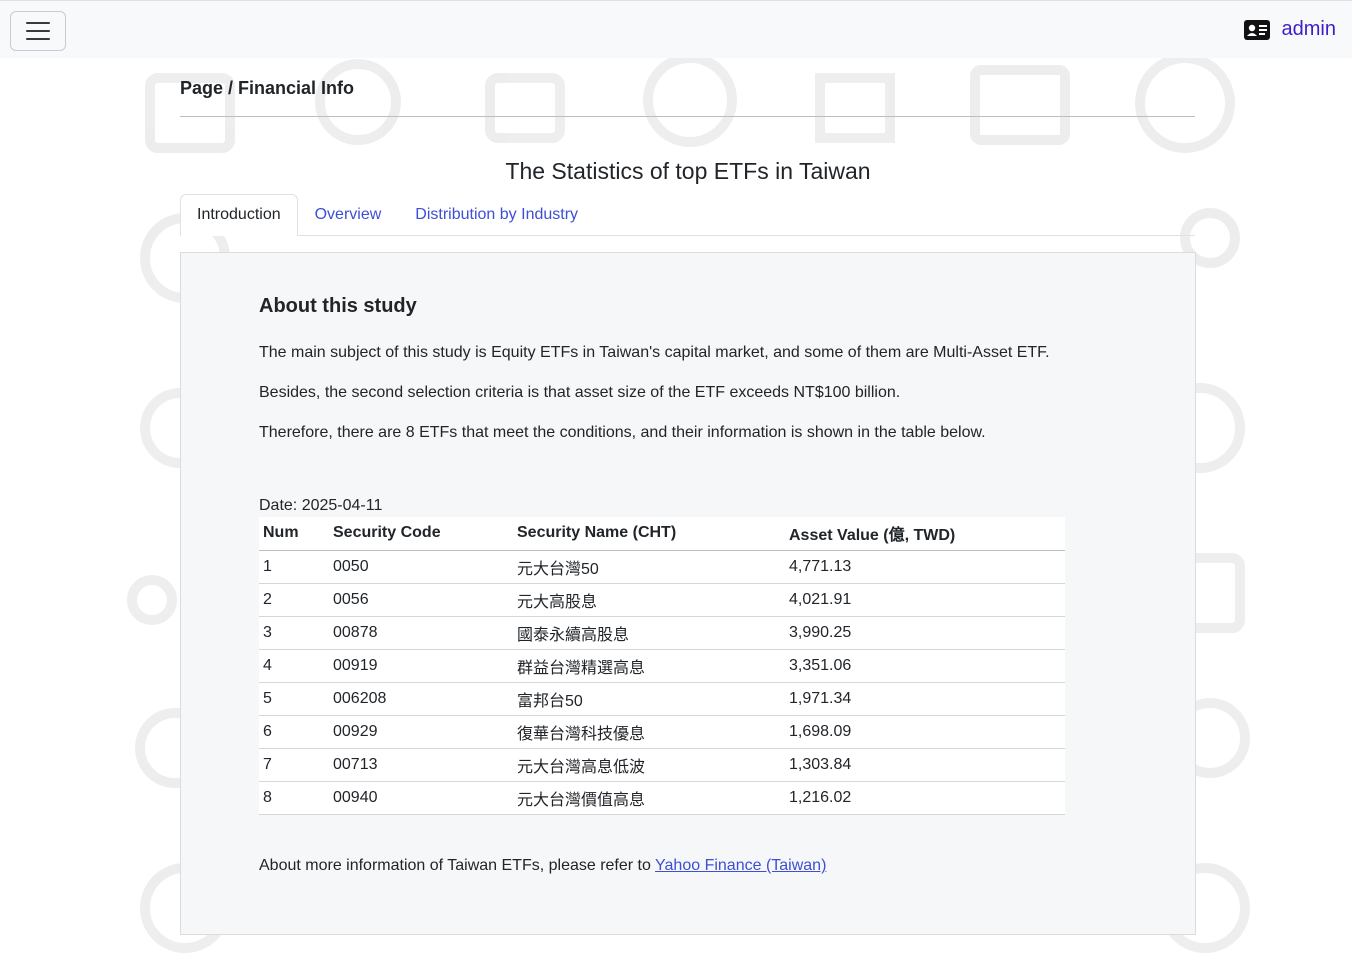  Describe the element at coordinates (294, 699) in the screenshot. I see `cell-num: 5` at that location.